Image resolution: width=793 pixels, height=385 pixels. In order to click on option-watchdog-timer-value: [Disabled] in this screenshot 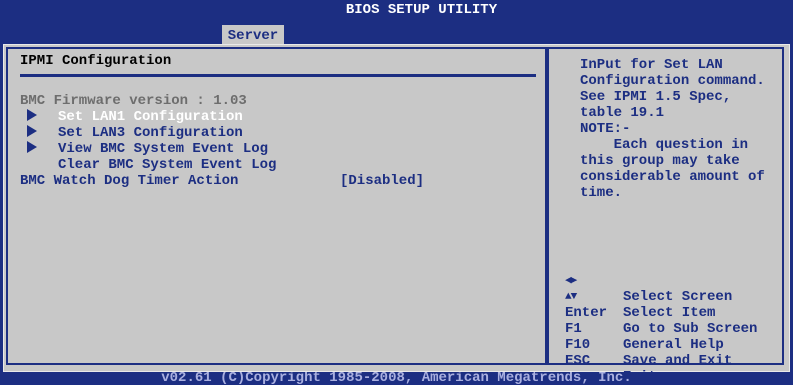, I will do `click(382, 181)`.